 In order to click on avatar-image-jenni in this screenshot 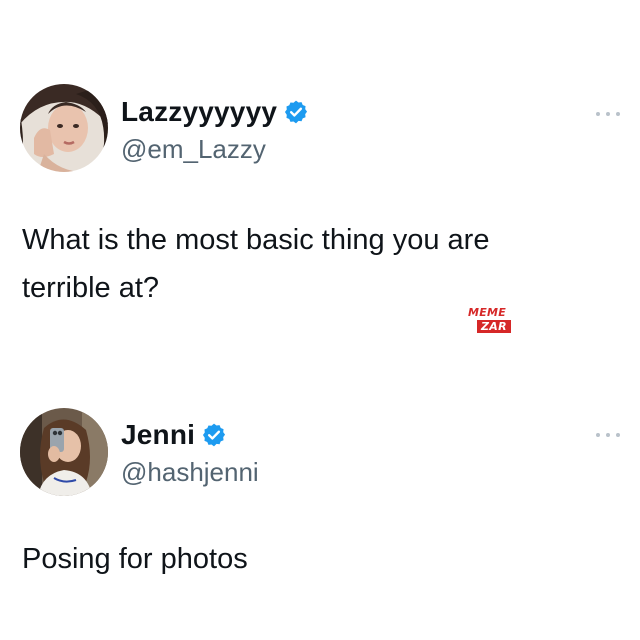, I will do `click(64, 452)`.